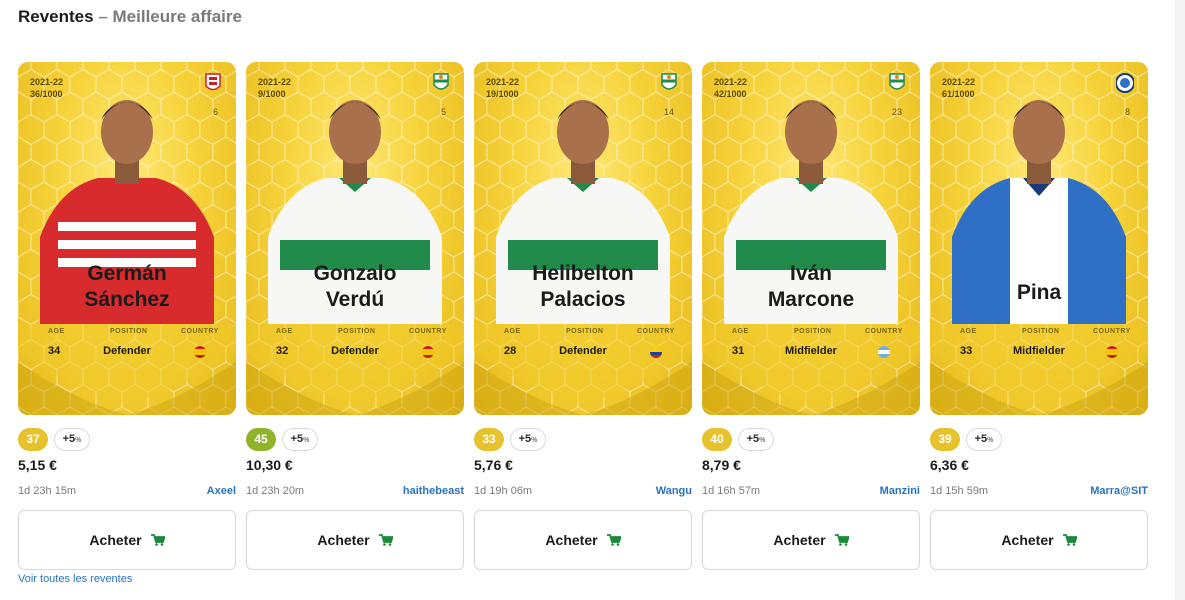 The height and width of the screenshot is (600, 1185). What do you see at coordinates (811, 348) in the screenshot?
I see `player-stats: AGE POSITION COUNTRY 31 Midfielder` at bounding box center [811, 348].